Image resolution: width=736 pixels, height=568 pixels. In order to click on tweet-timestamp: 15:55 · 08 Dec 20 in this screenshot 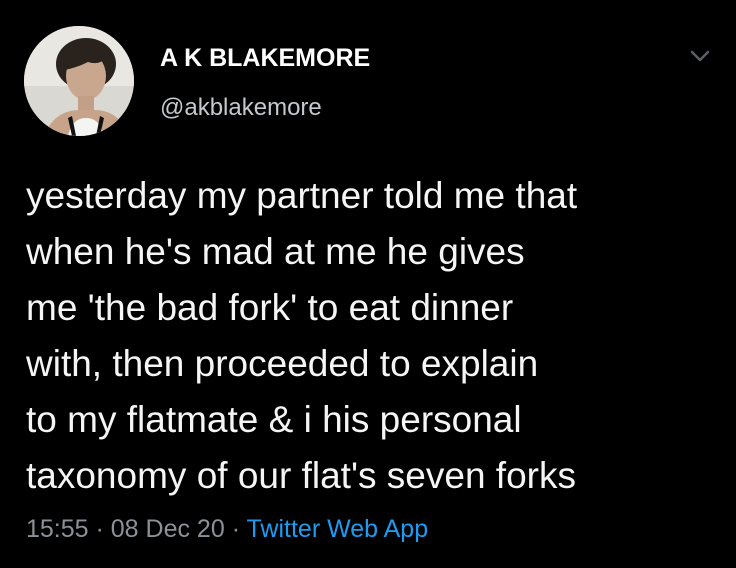, I will do `click(125, 529)`.